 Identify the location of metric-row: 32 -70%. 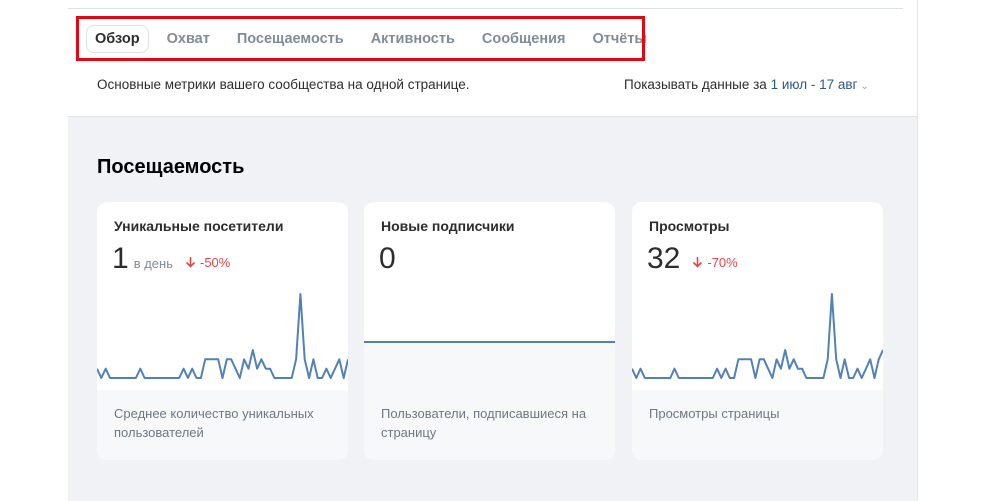
(692, 259).